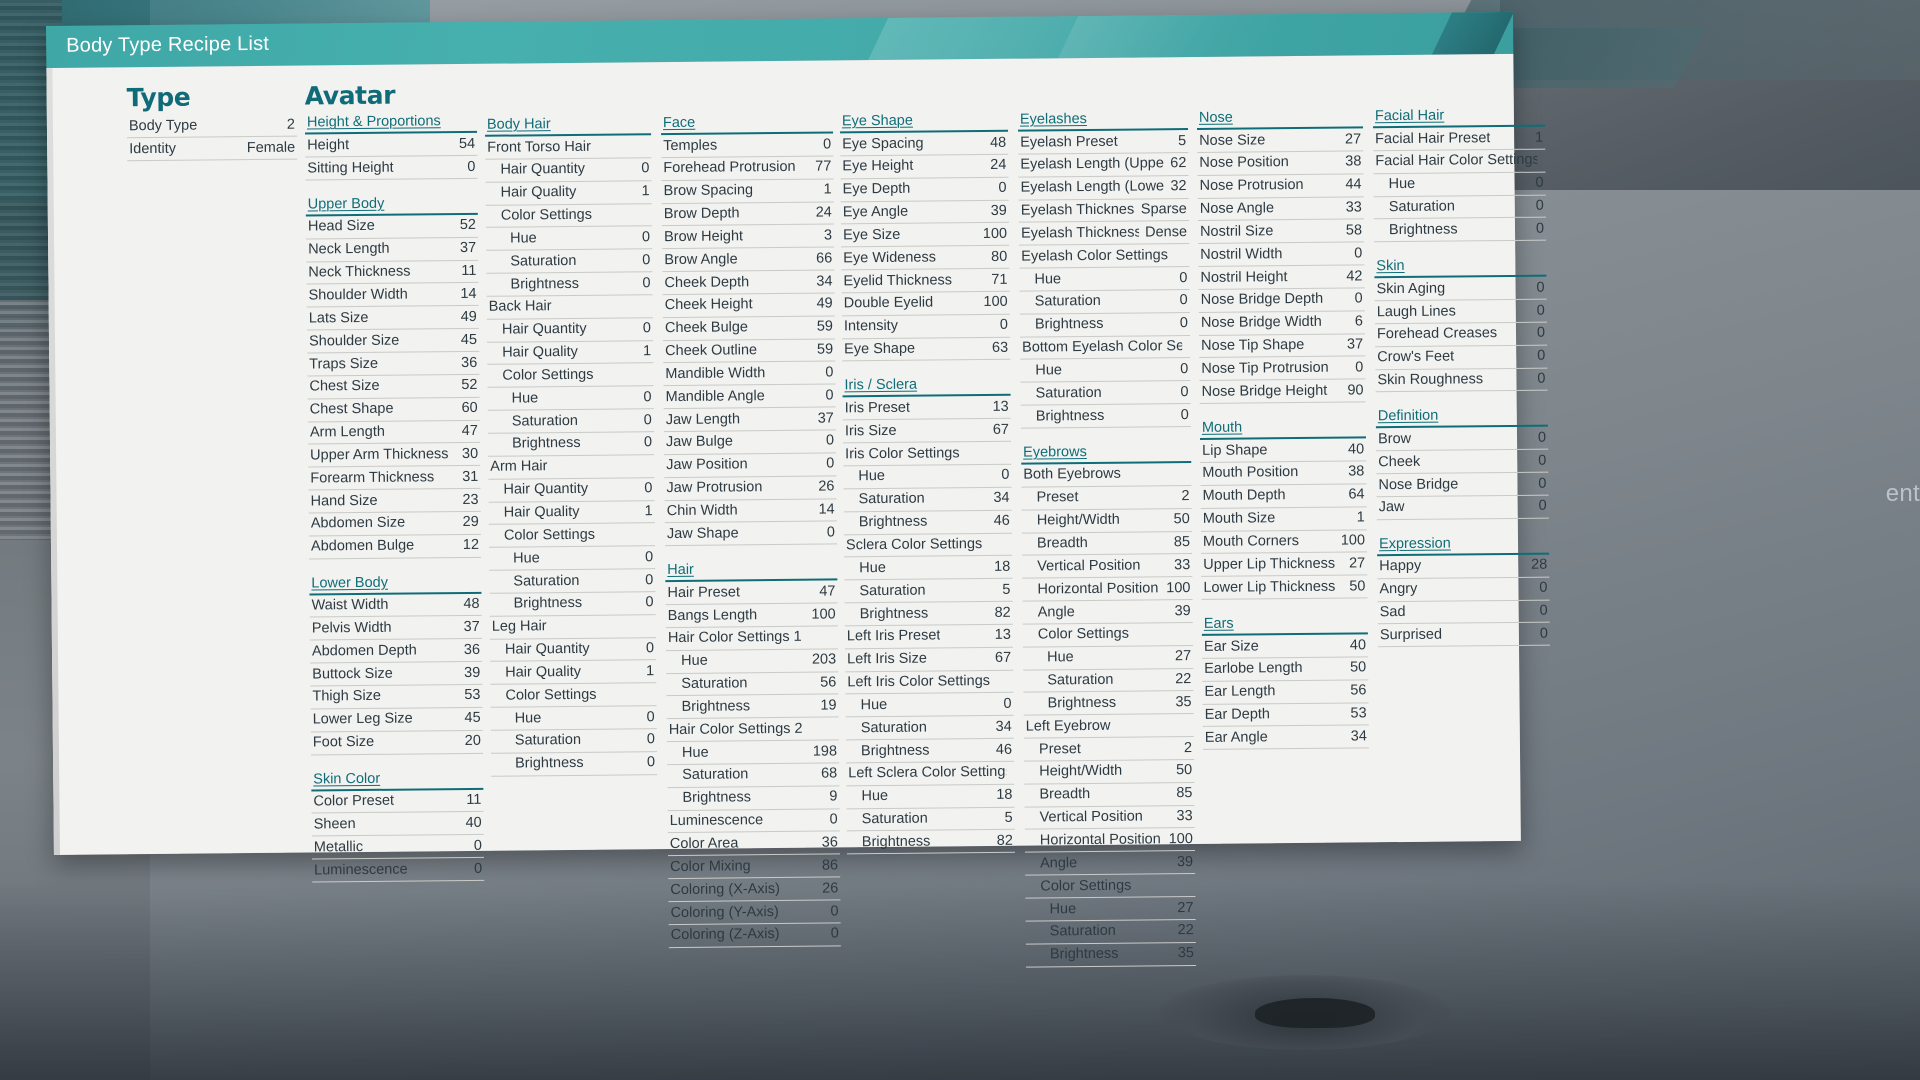 This screenshot has height=1080, width=1920. What do you see at coordinates (929, 637) in the screenshot?
I see `stat-row: Left Iris Preset 13` at bounding box center [929, 637].